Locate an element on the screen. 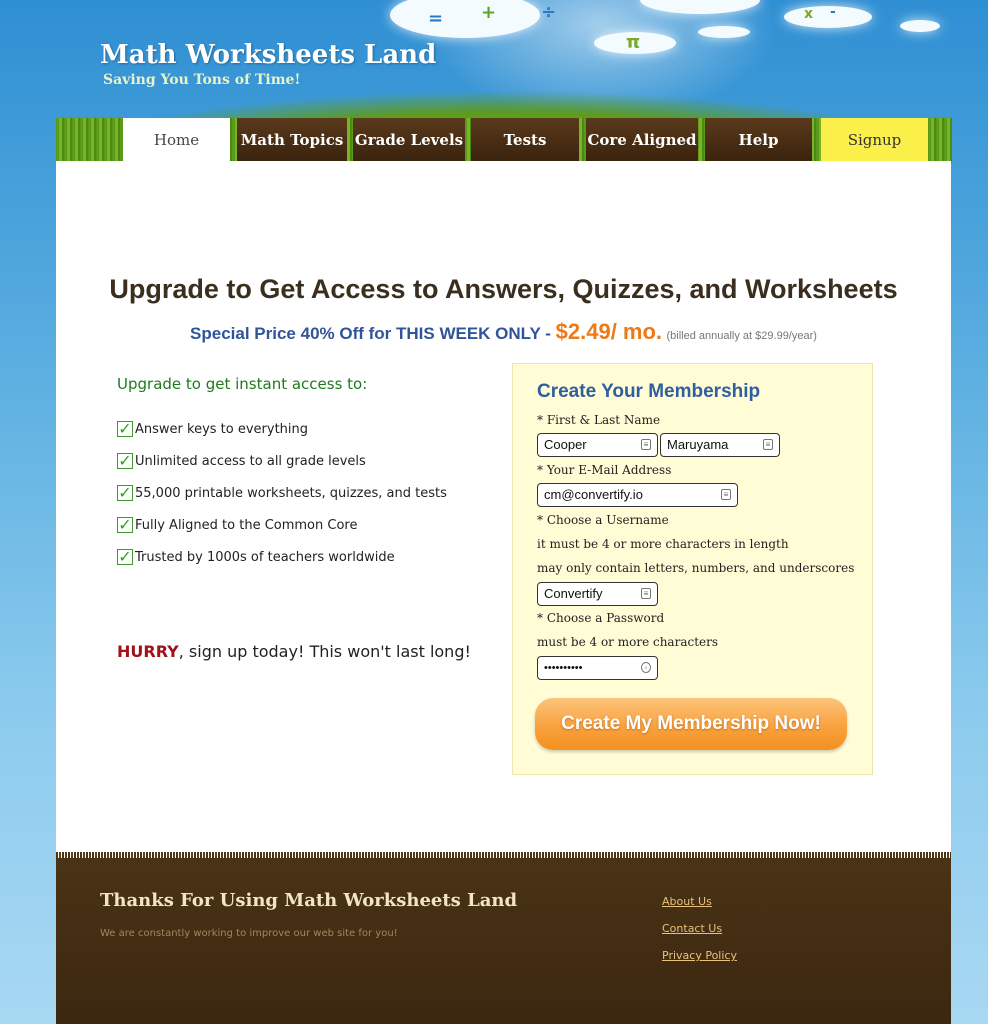 This screenshot has width=988, height=1024. price-amount: $2.49/ mo. is located at coordinates (609, 331).